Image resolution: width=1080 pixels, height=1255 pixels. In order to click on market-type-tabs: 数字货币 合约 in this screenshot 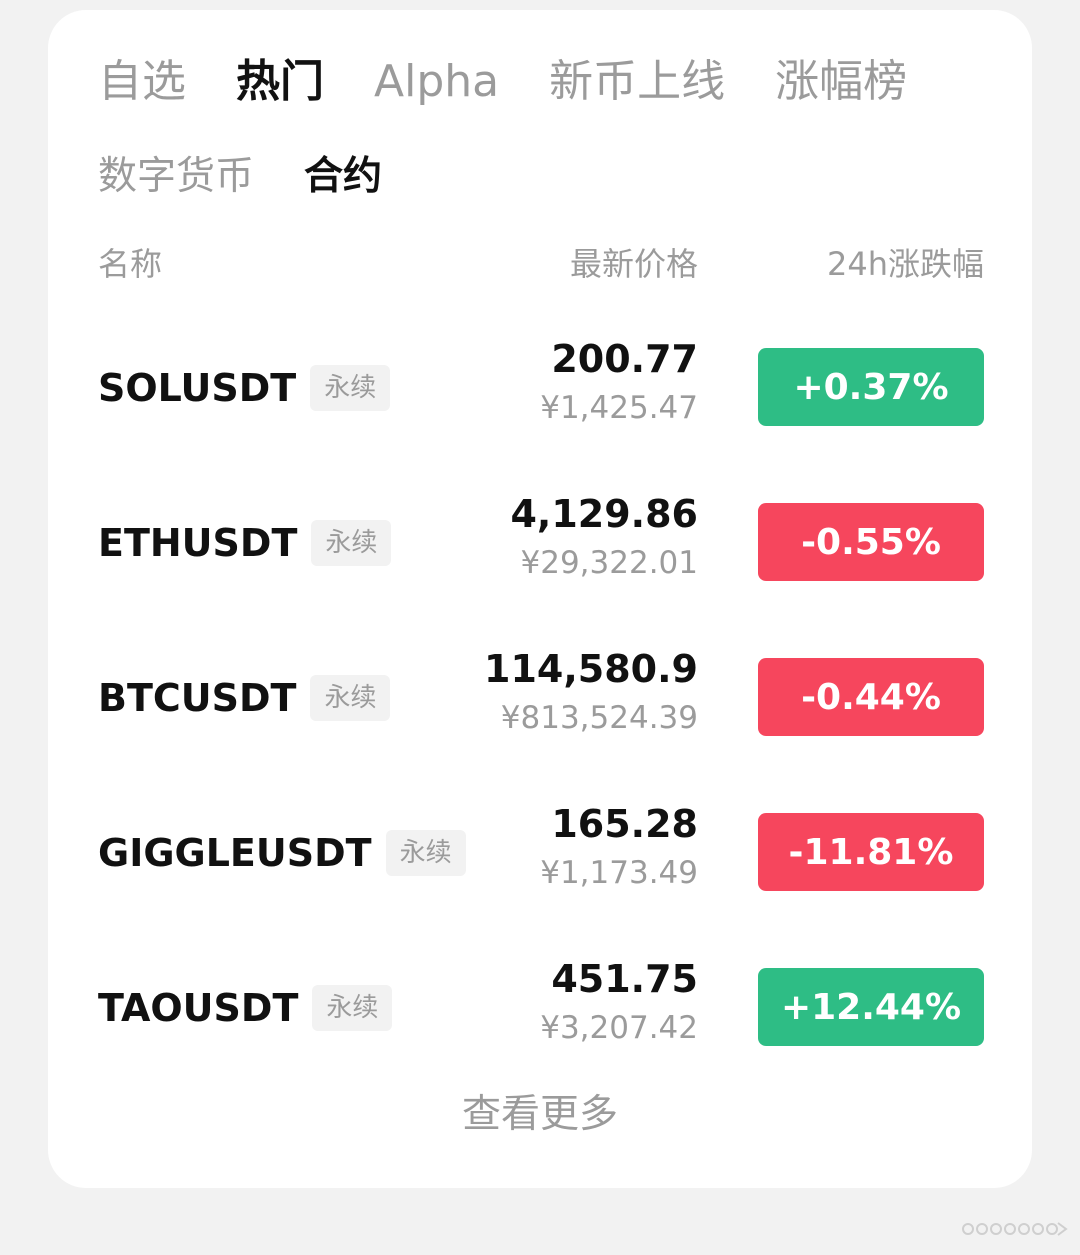, I will do `click(265, 177)`.